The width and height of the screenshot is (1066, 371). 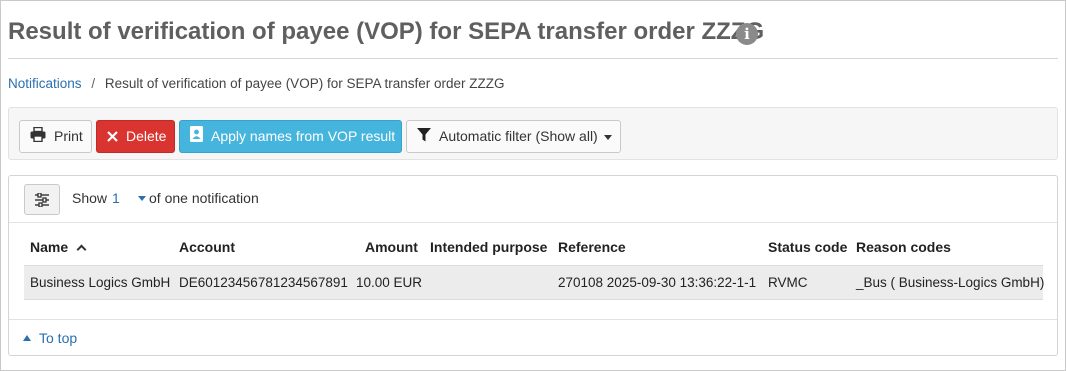 I want to click on sort-ascending-icon, so click(x=81, y=249).